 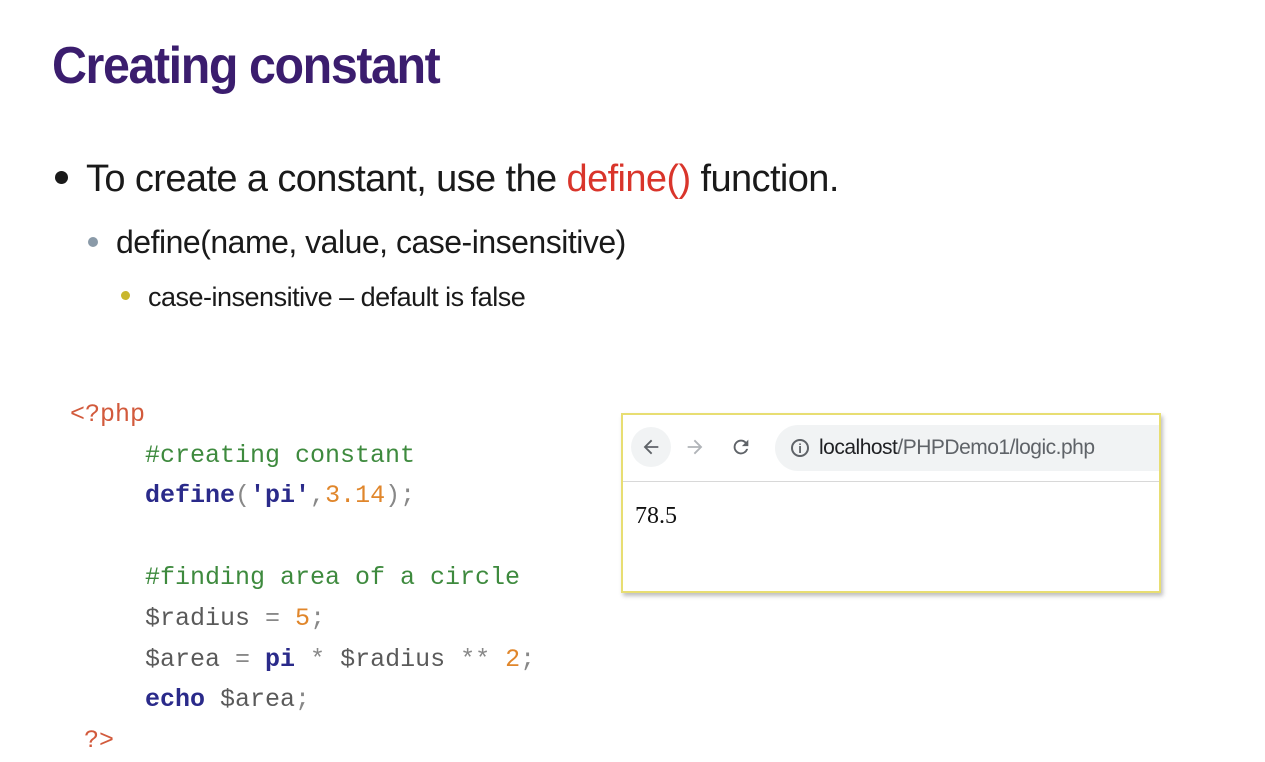 What do you see at coordinates (99, 741) in the screenshot?
I see `php-close-tag: ?>` at bounding box center [99, 741].